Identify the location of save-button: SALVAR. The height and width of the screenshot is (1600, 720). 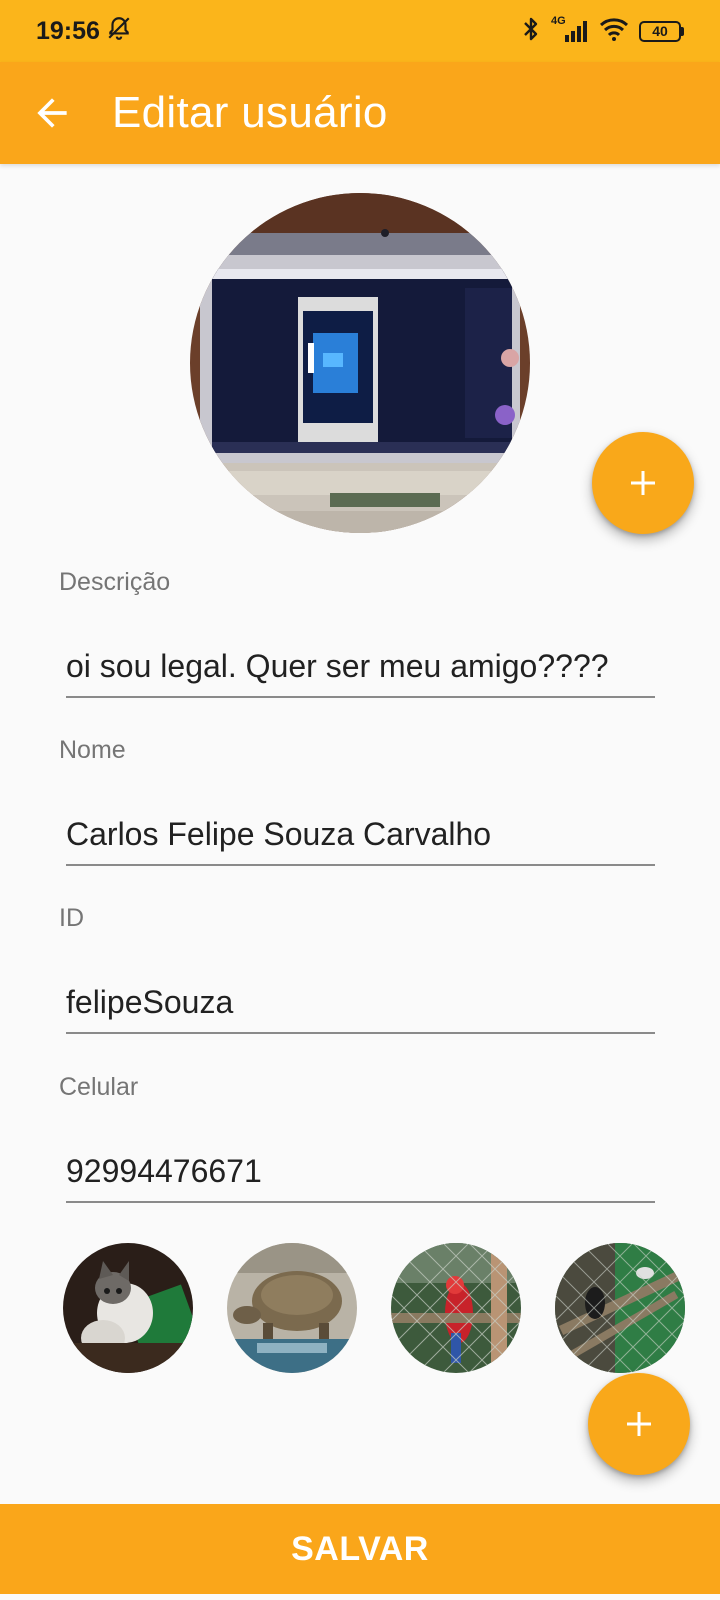
(360, 1549).